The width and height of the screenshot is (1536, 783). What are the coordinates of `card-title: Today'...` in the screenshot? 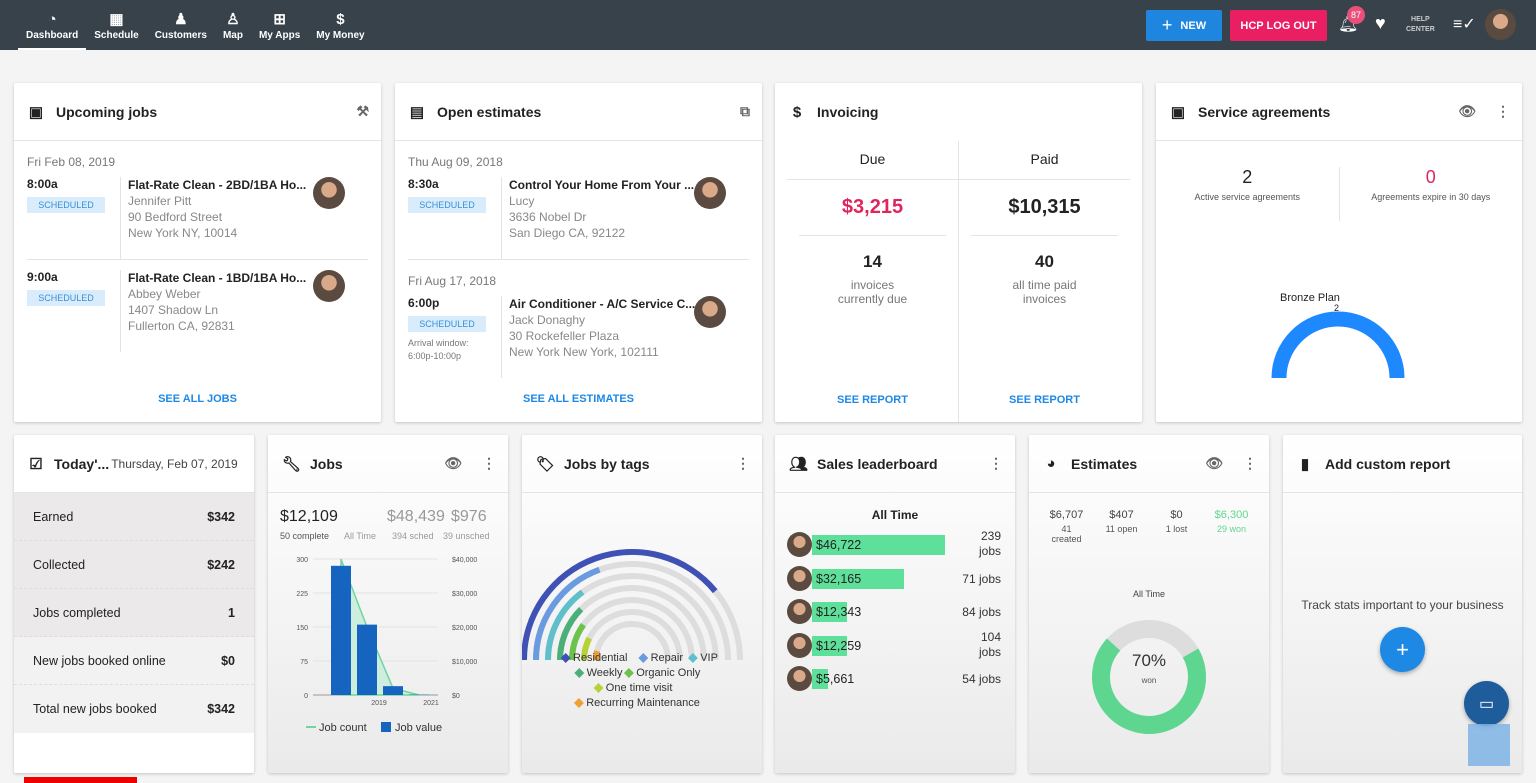 It's located at (82, 463).